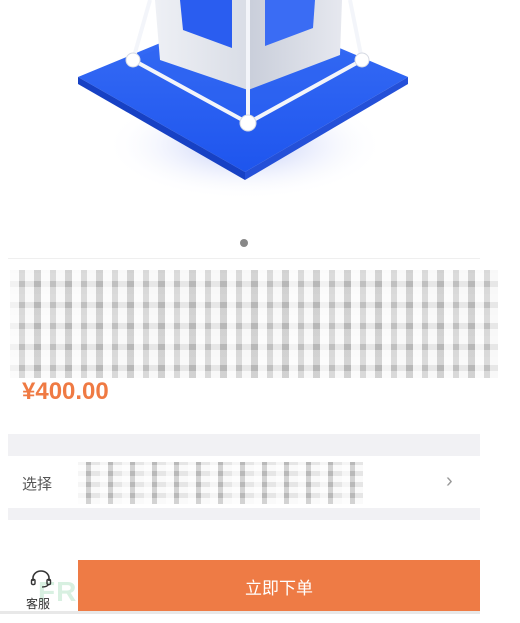 This screenshot has width=520, height=623. I want to click on select-label: 选择, so click(37, 484).